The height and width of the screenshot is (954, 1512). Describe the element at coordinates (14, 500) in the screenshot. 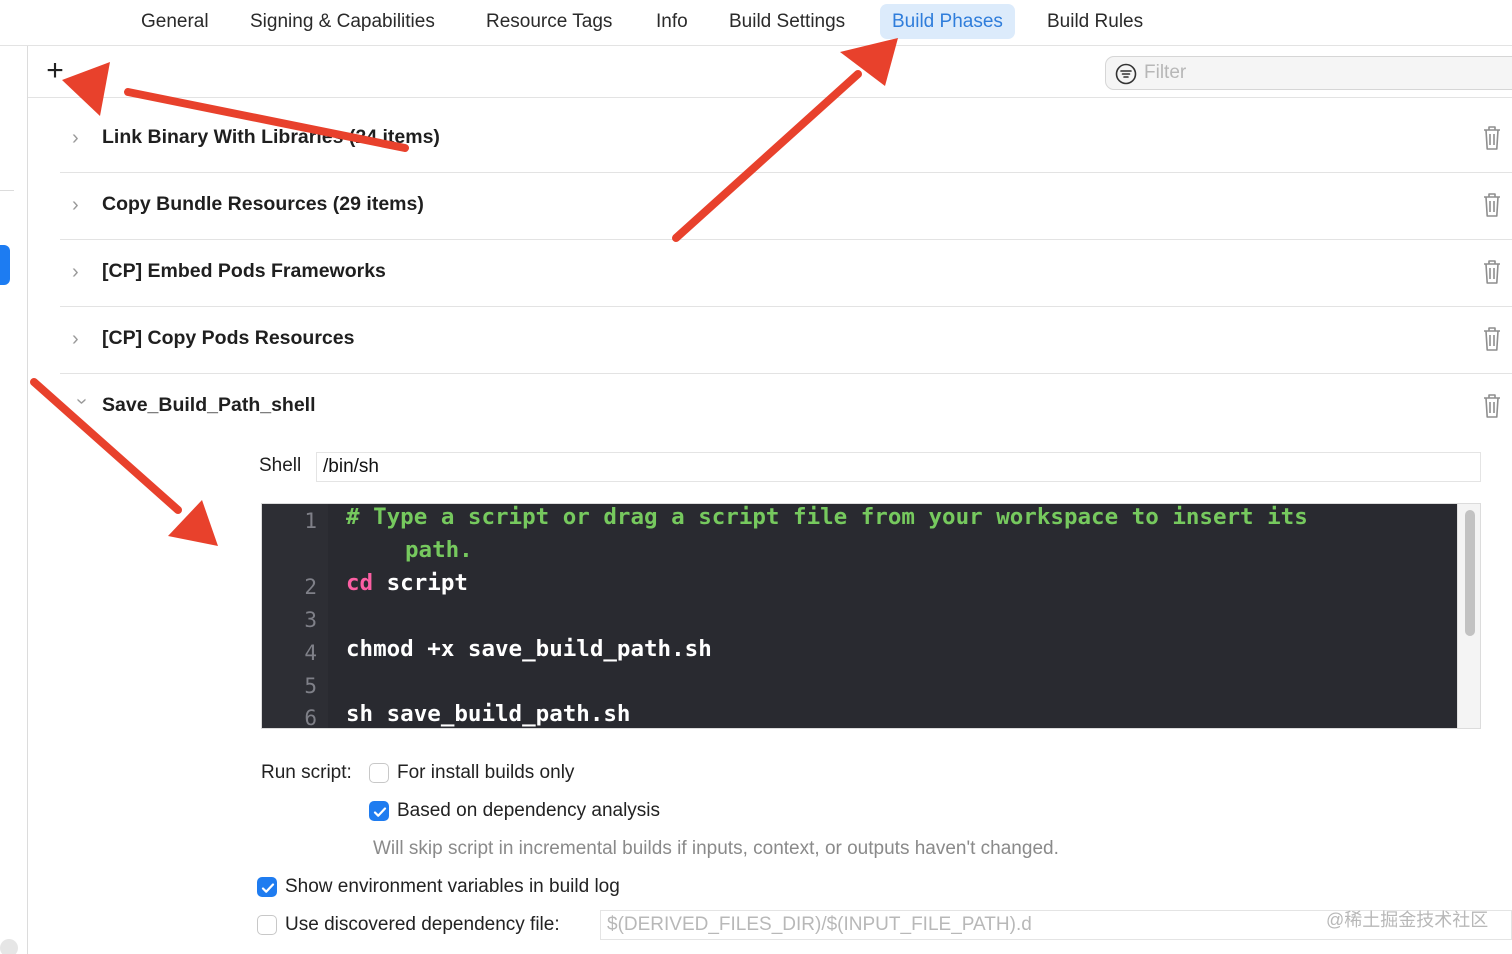

I see `target-list-sidebar` at that location.